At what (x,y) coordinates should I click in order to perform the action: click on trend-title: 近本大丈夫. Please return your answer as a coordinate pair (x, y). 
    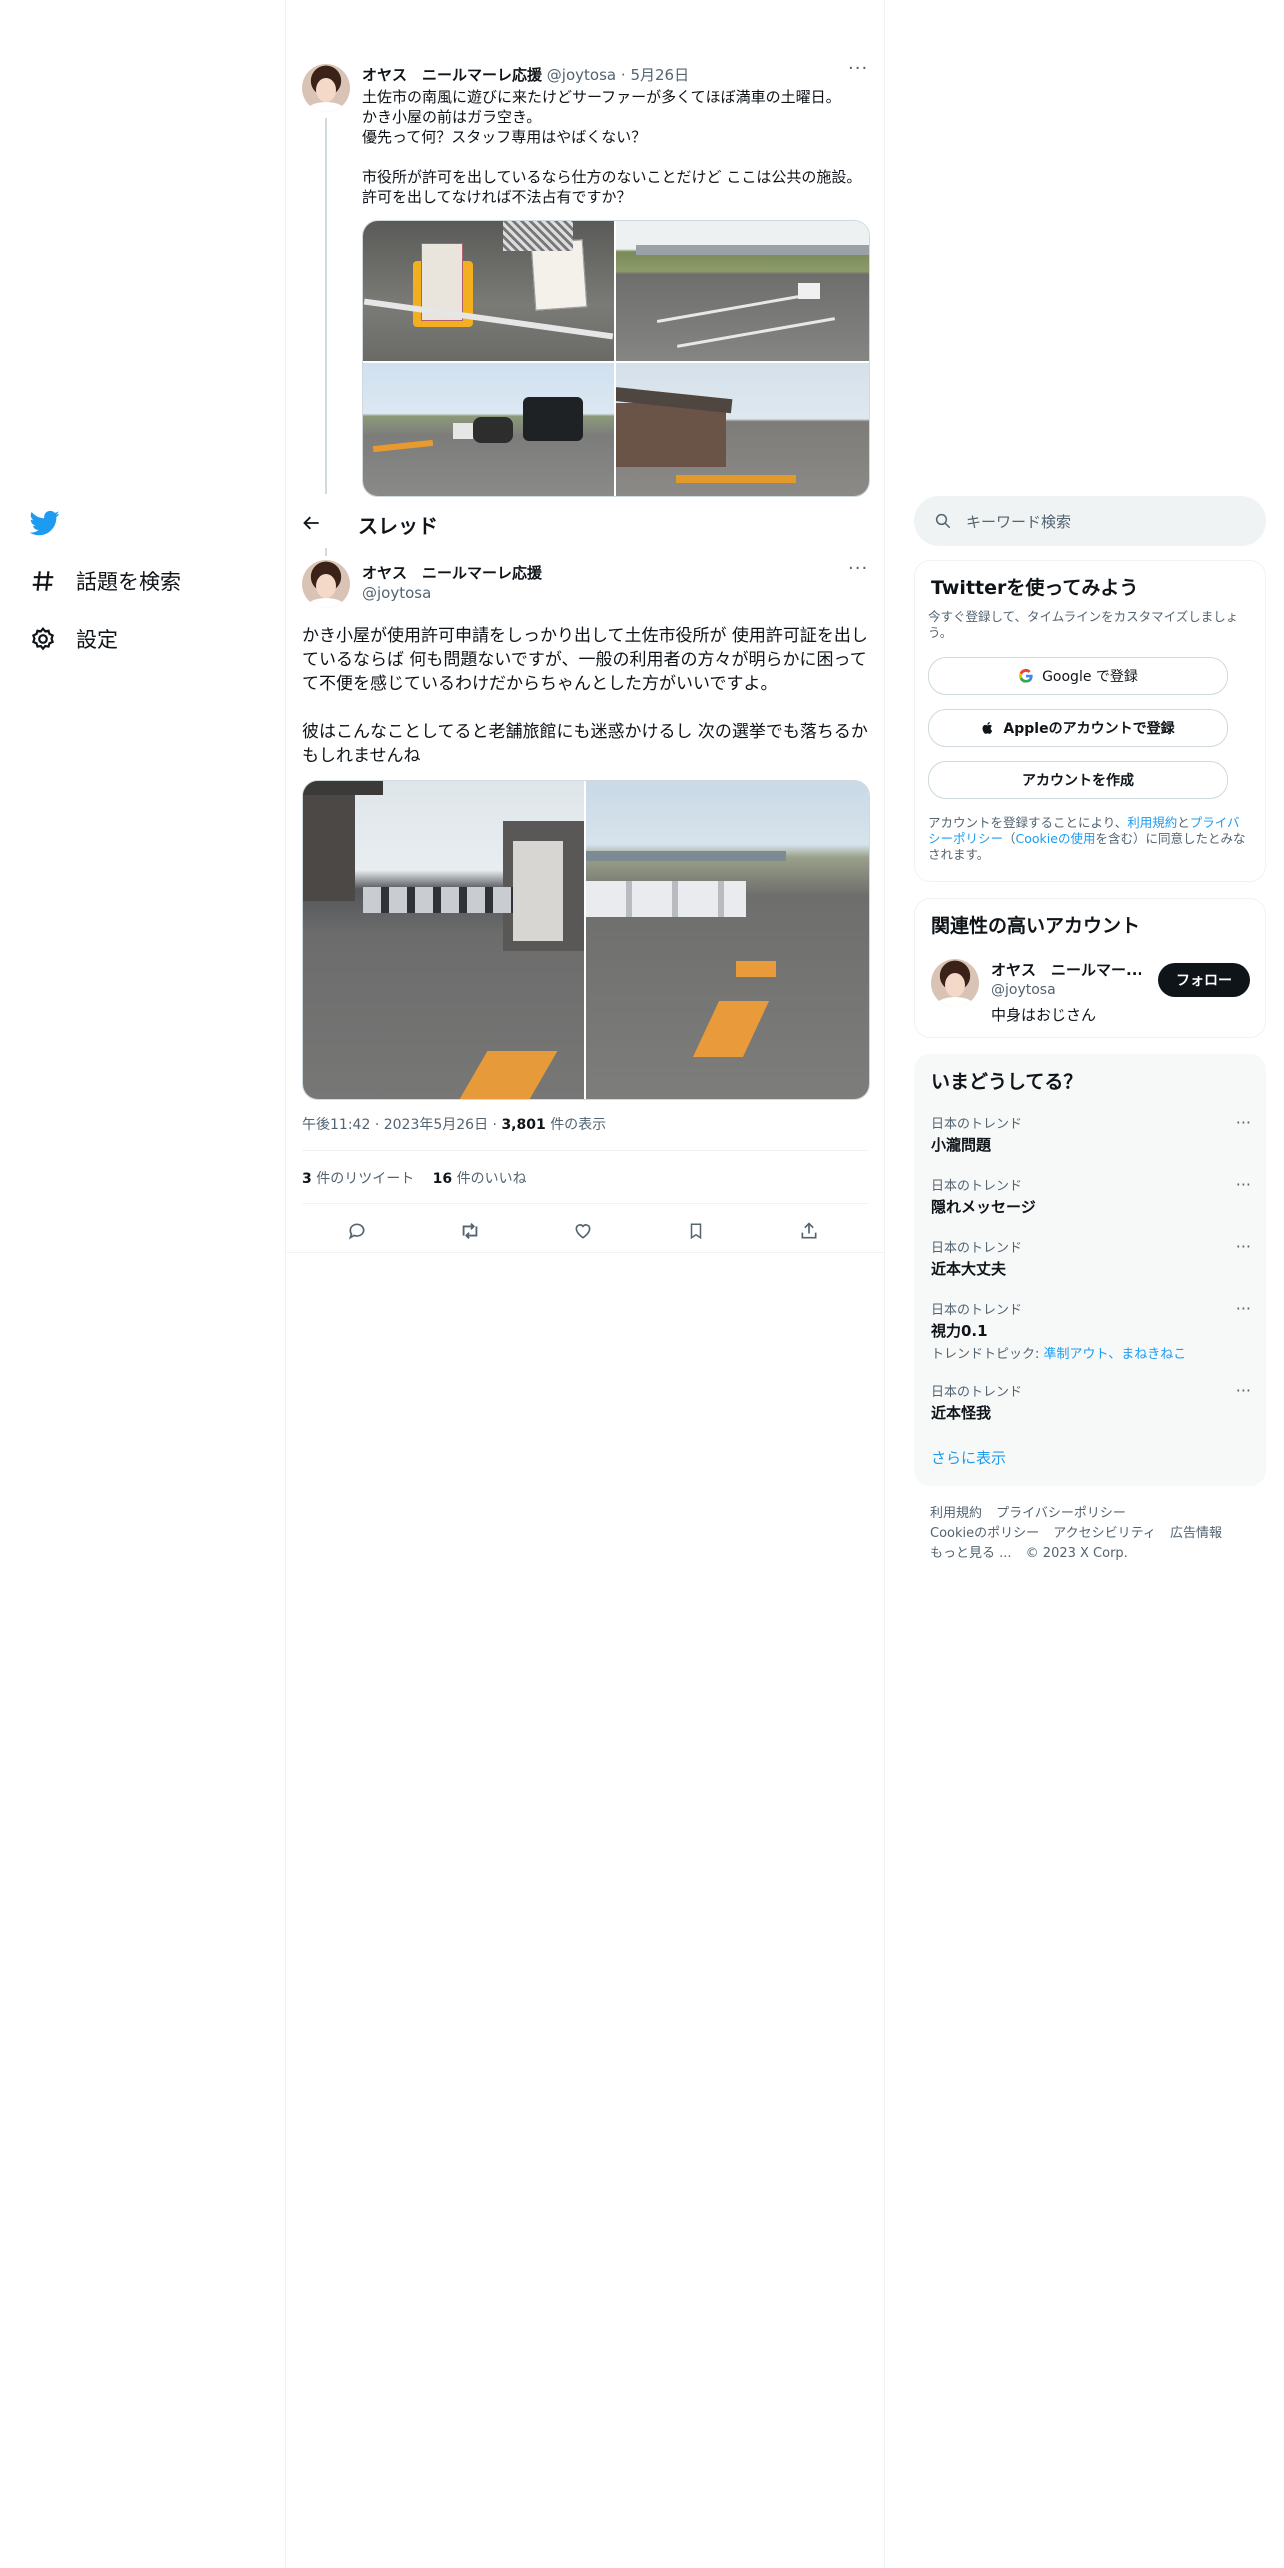
    Looking at the image, I should click on (969, 1269).